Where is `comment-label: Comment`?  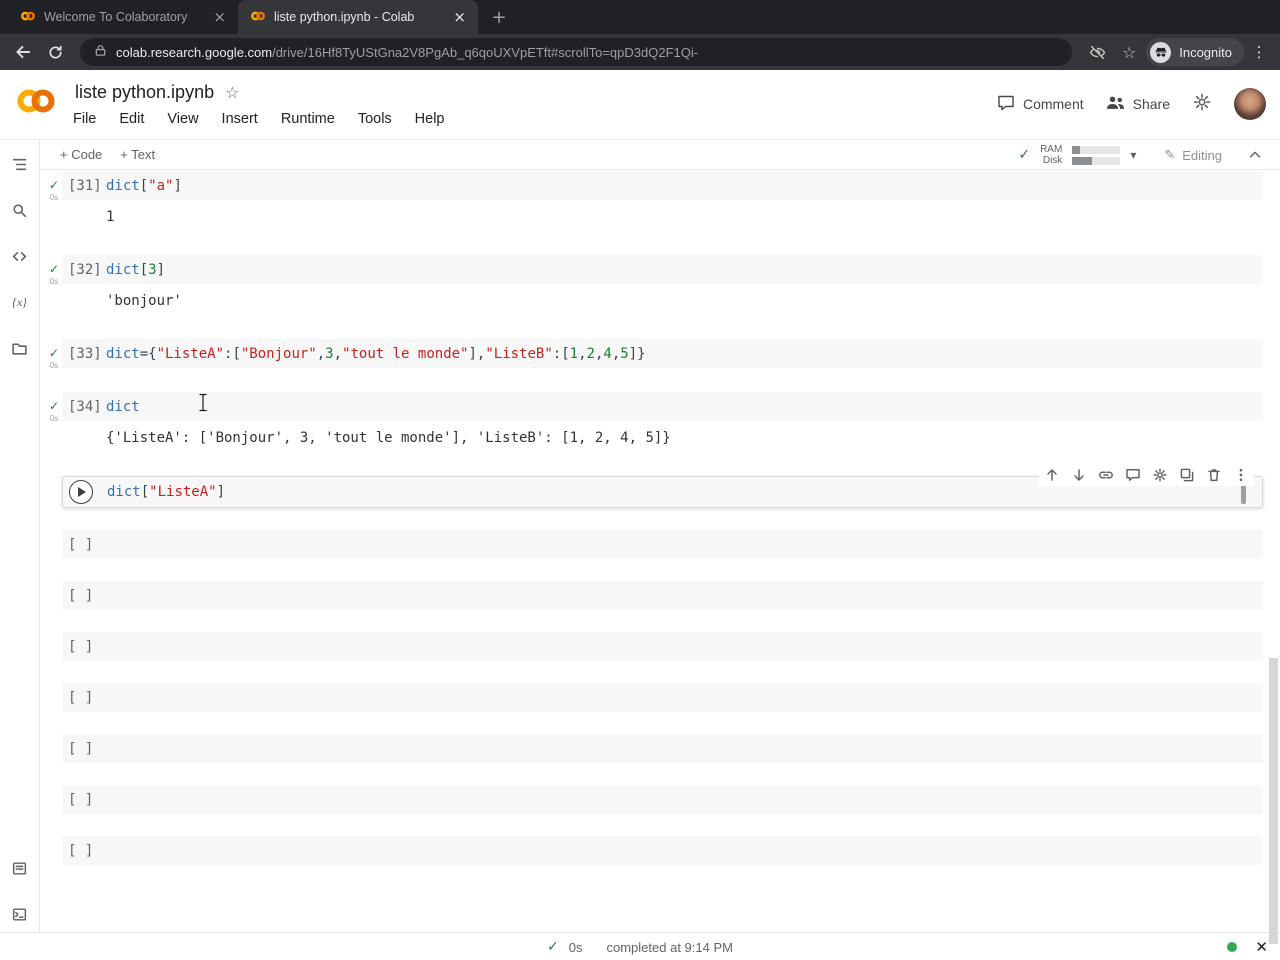
comment-label: Comment is located at coordinates (1053, 104).